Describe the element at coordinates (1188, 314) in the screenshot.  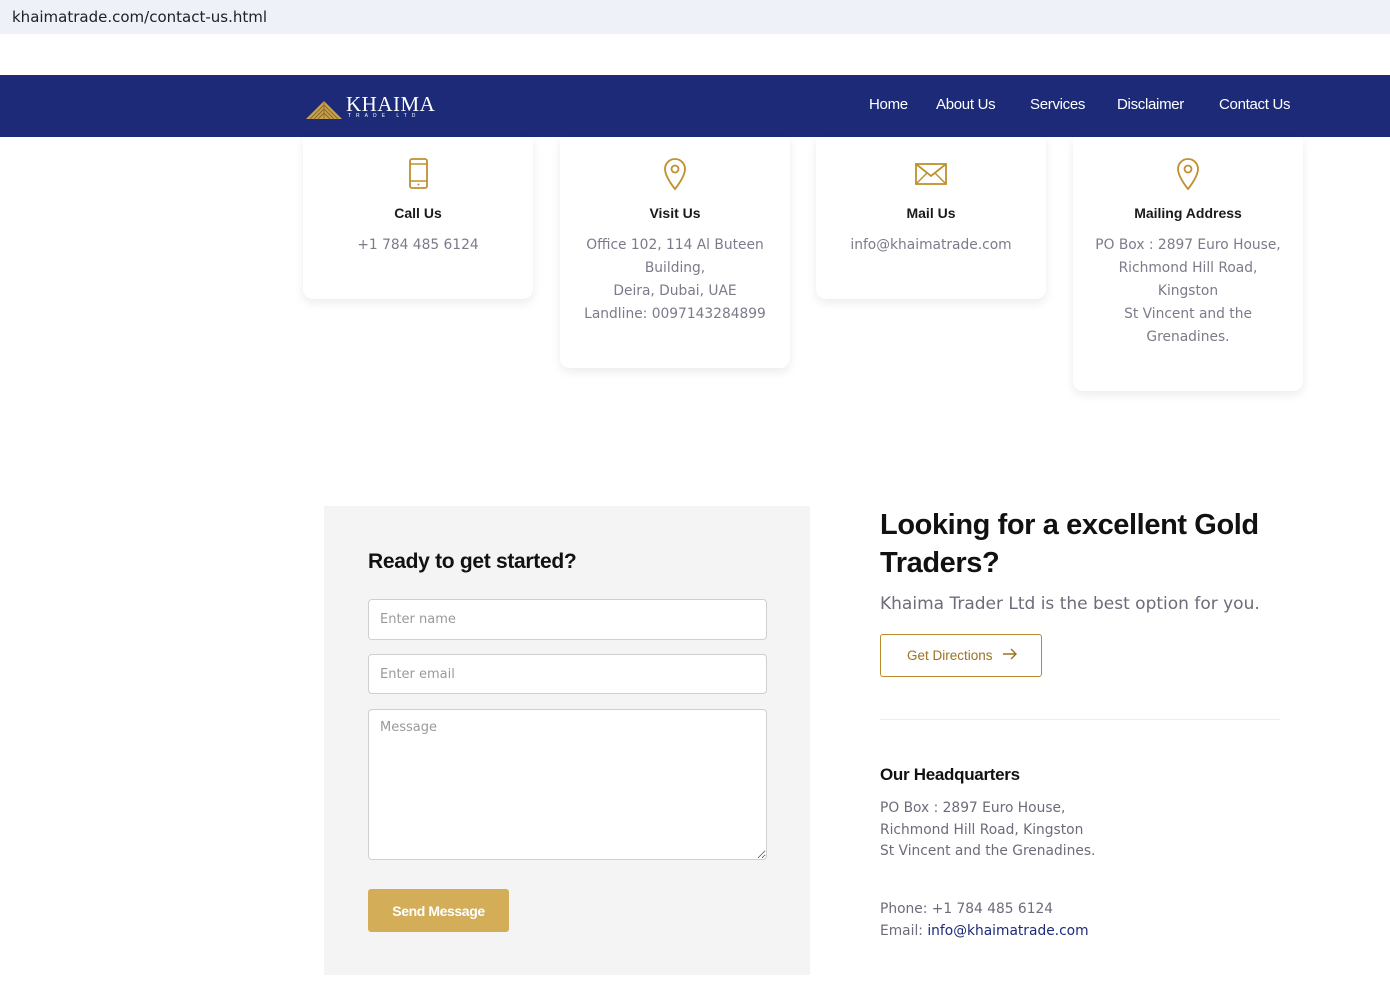
I see `card-line: St Vincent and the` at that location.